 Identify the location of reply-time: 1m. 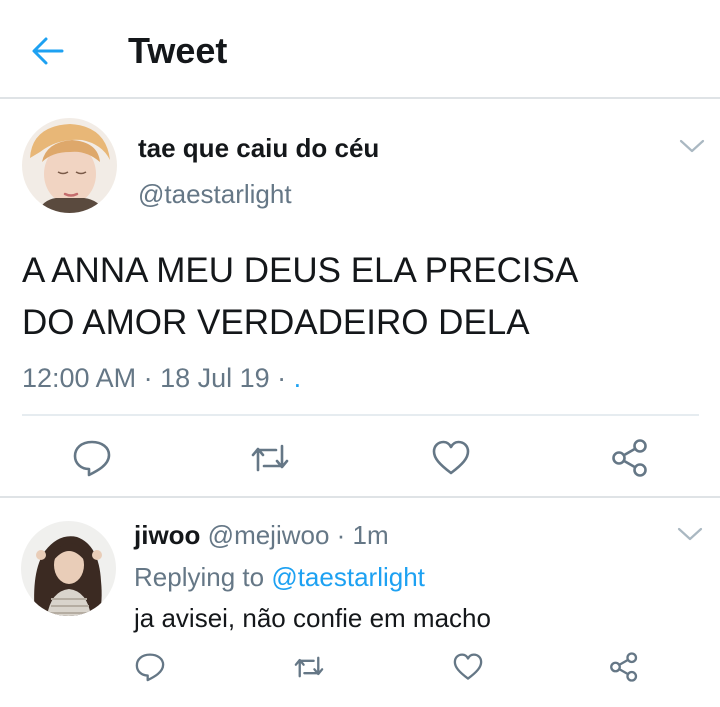
(370, 535).